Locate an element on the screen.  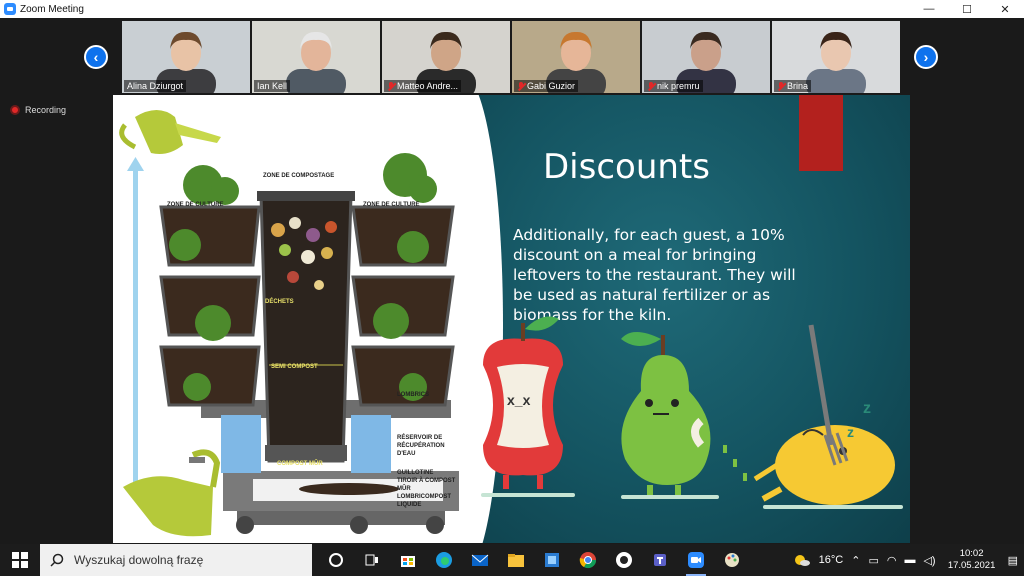
clock: 10:02 17.05.2021 is located at coordinates (972, 560).